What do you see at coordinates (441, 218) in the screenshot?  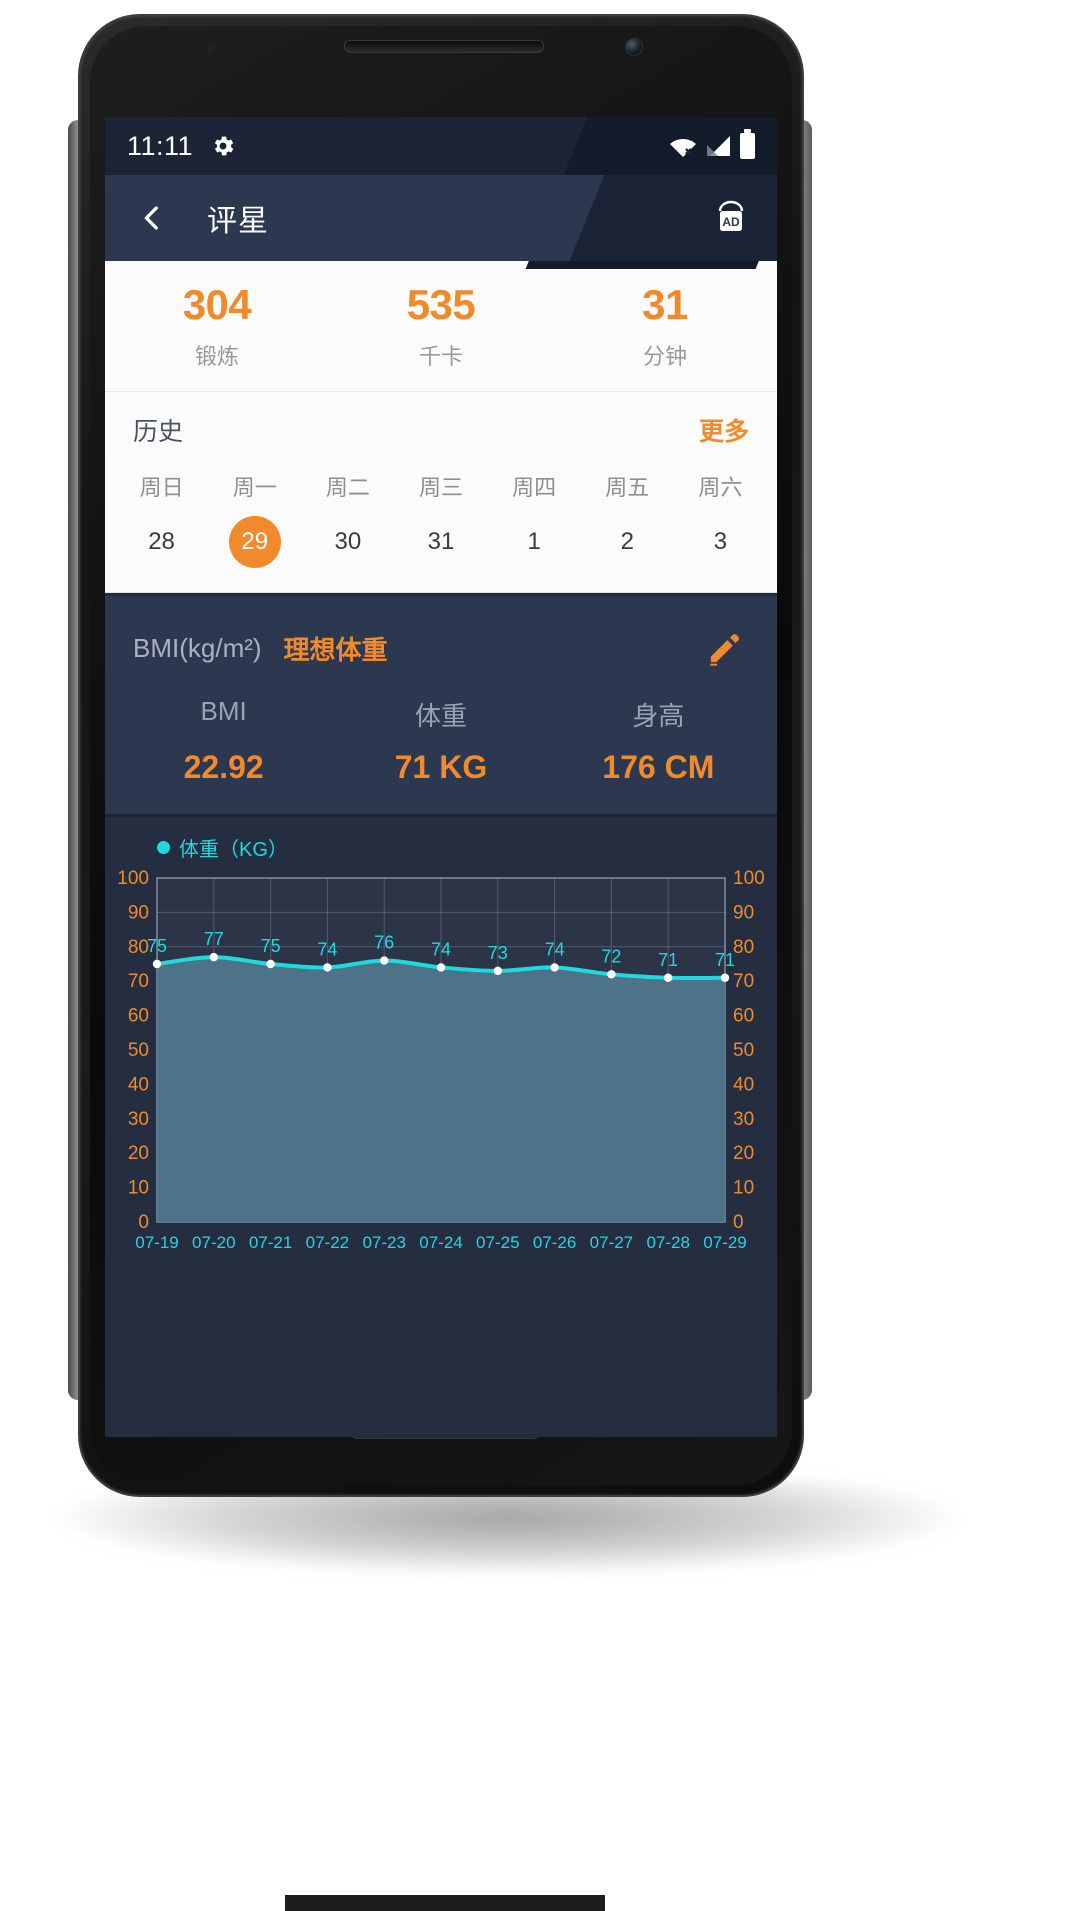 I see `app-bar: 评星 AD` at bounding box center [441, 218].